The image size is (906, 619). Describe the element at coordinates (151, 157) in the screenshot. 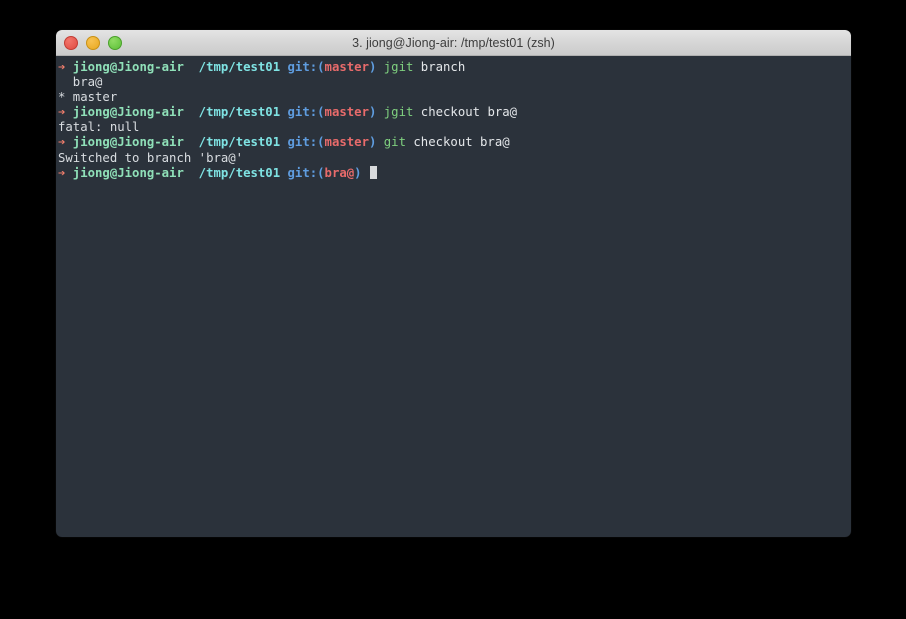

I see `terminal-output-text: Switched to branch 'bra@'` at that location.